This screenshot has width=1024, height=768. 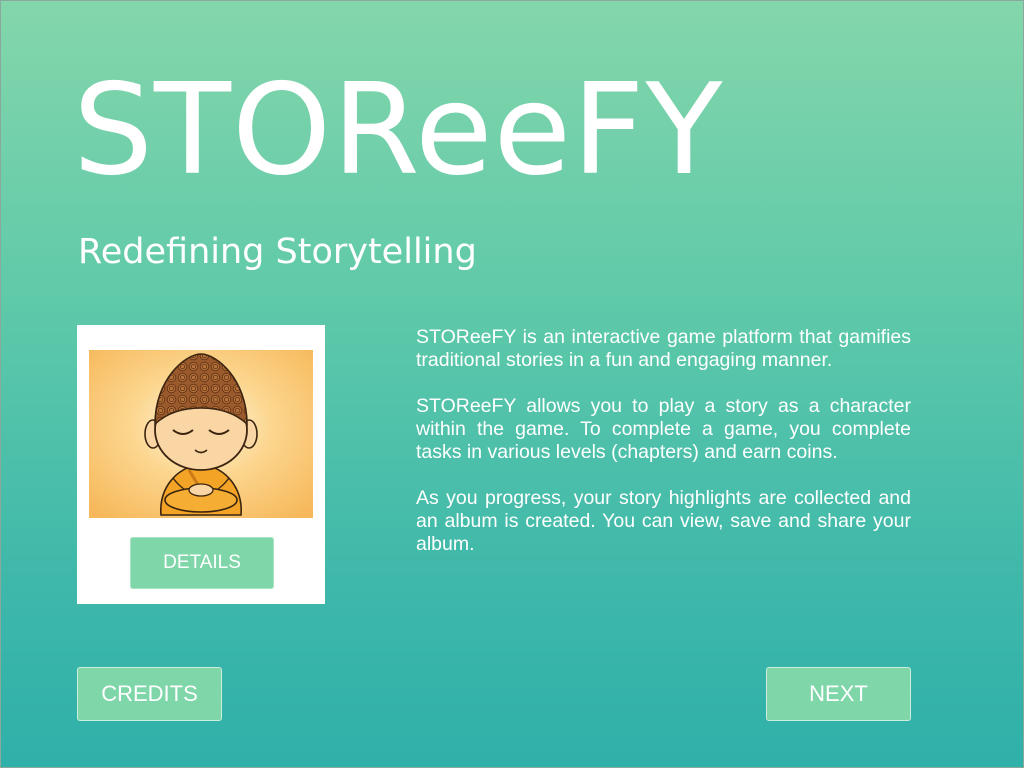 What do you see at coordinates (149, 694) in the screenshot?
I see `credits-button: CREDITS` at bounding box center [149, 694].